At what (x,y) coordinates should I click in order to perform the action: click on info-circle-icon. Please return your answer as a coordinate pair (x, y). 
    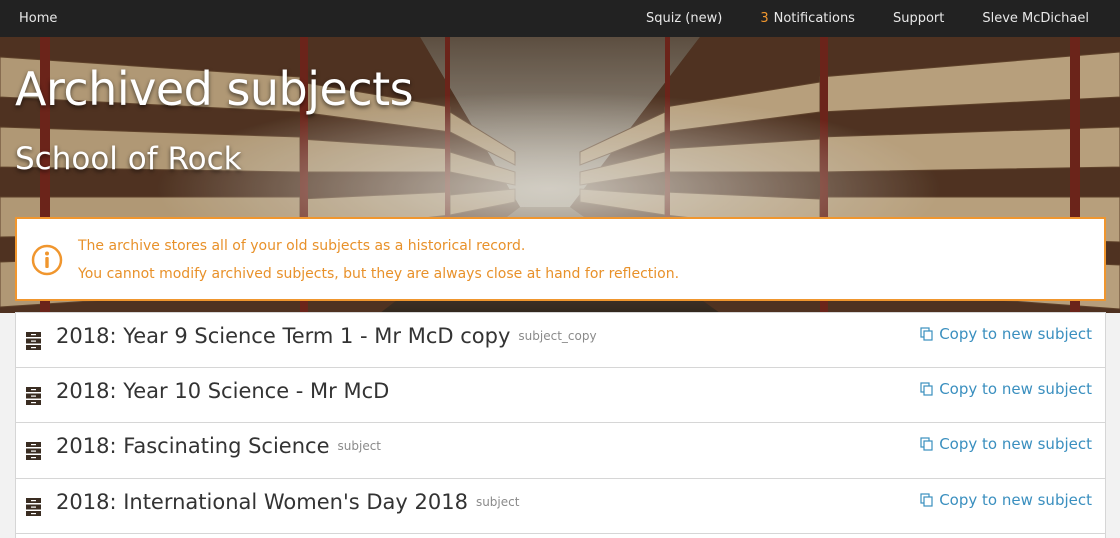
    Looking at the image, I should click on (47, 260).